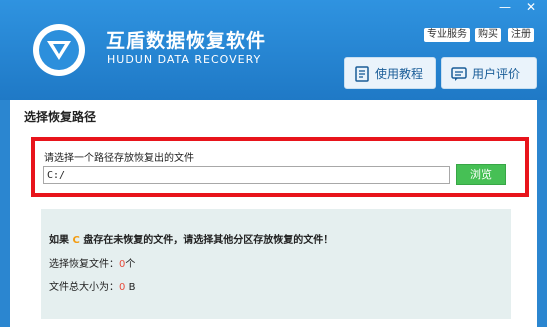 The width and height of the screenshot is (547, 327). What do you see at coordinates (76, 240) in the screenshot?
I see `warning-drive: C` at bounding box center [76, 240].